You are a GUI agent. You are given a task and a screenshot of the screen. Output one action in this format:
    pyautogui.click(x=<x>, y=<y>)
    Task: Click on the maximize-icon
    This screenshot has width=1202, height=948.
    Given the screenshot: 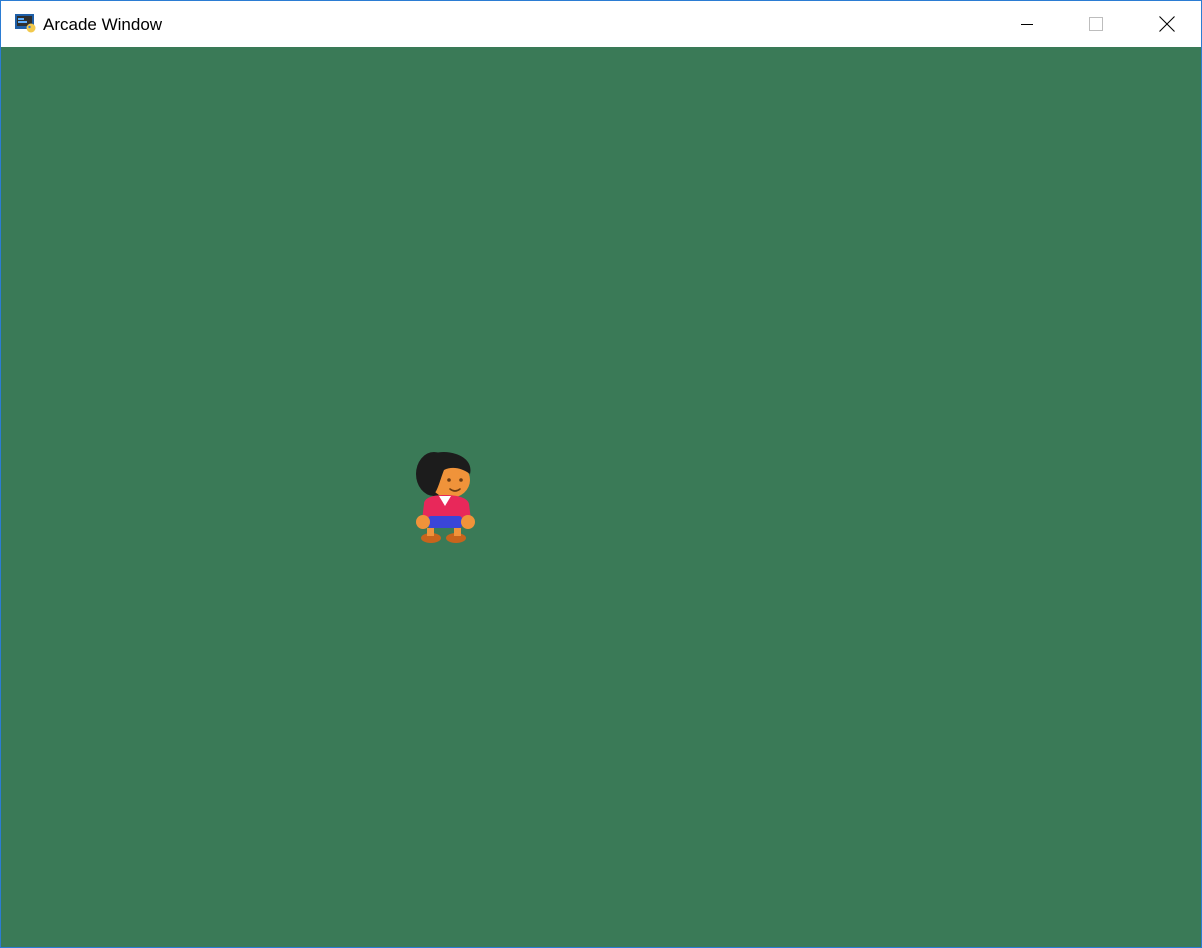 What is the action you would take?
    pyautogui.click(x=1096, y=24)
    